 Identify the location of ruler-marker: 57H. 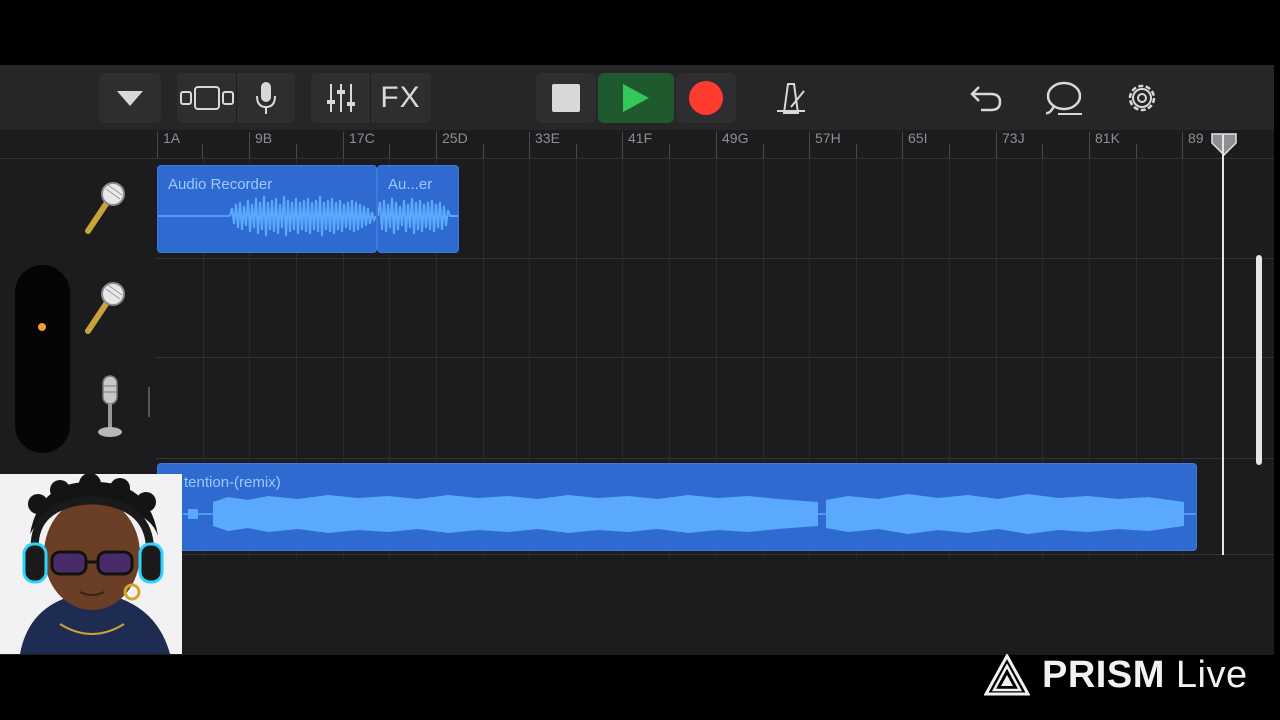
(828, 138).